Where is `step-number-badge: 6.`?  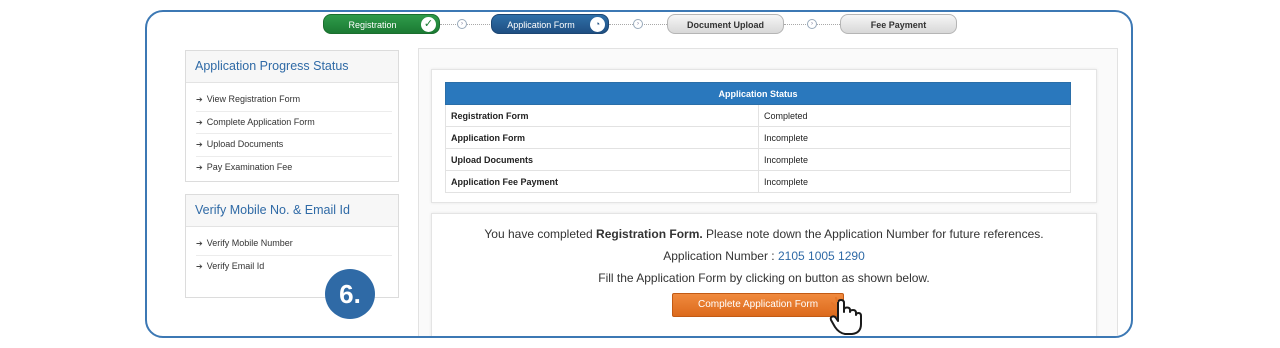 step-number-badge: 6. is located at coordinates (350, 294).